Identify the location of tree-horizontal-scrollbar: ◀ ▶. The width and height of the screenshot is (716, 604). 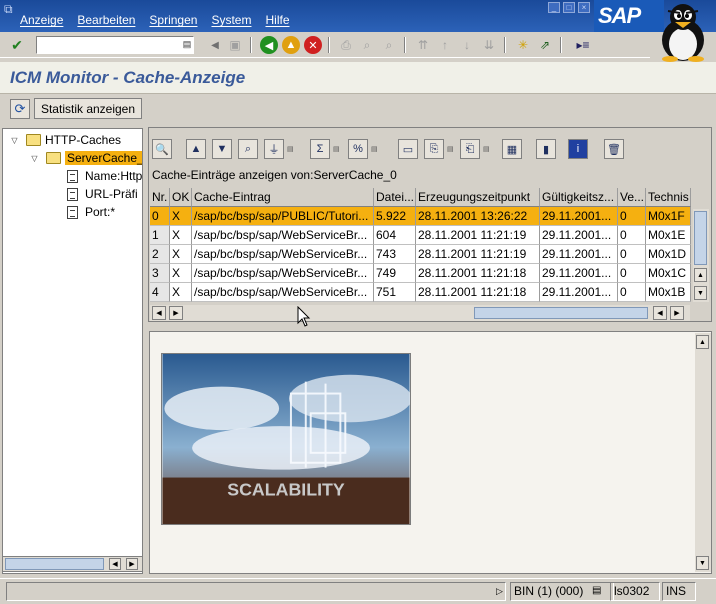
(72, 564).